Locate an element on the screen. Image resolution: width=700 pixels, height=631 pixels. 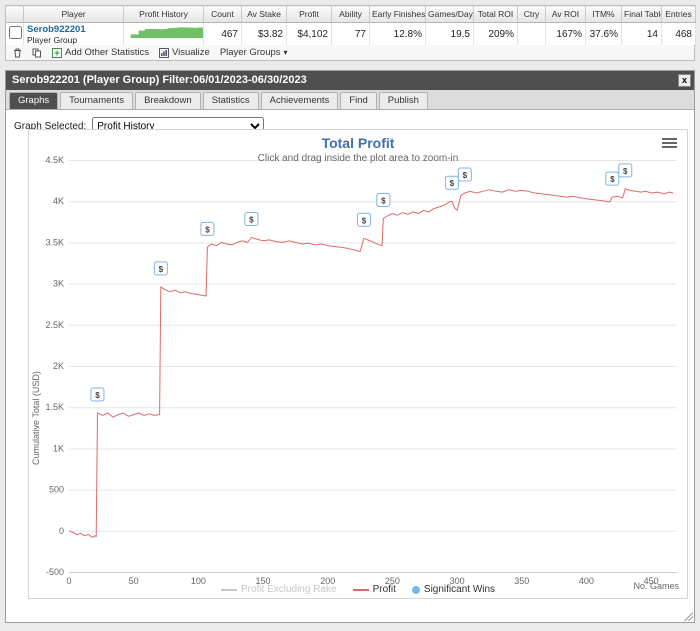
col-header-select is located at coordinates (14, 14).